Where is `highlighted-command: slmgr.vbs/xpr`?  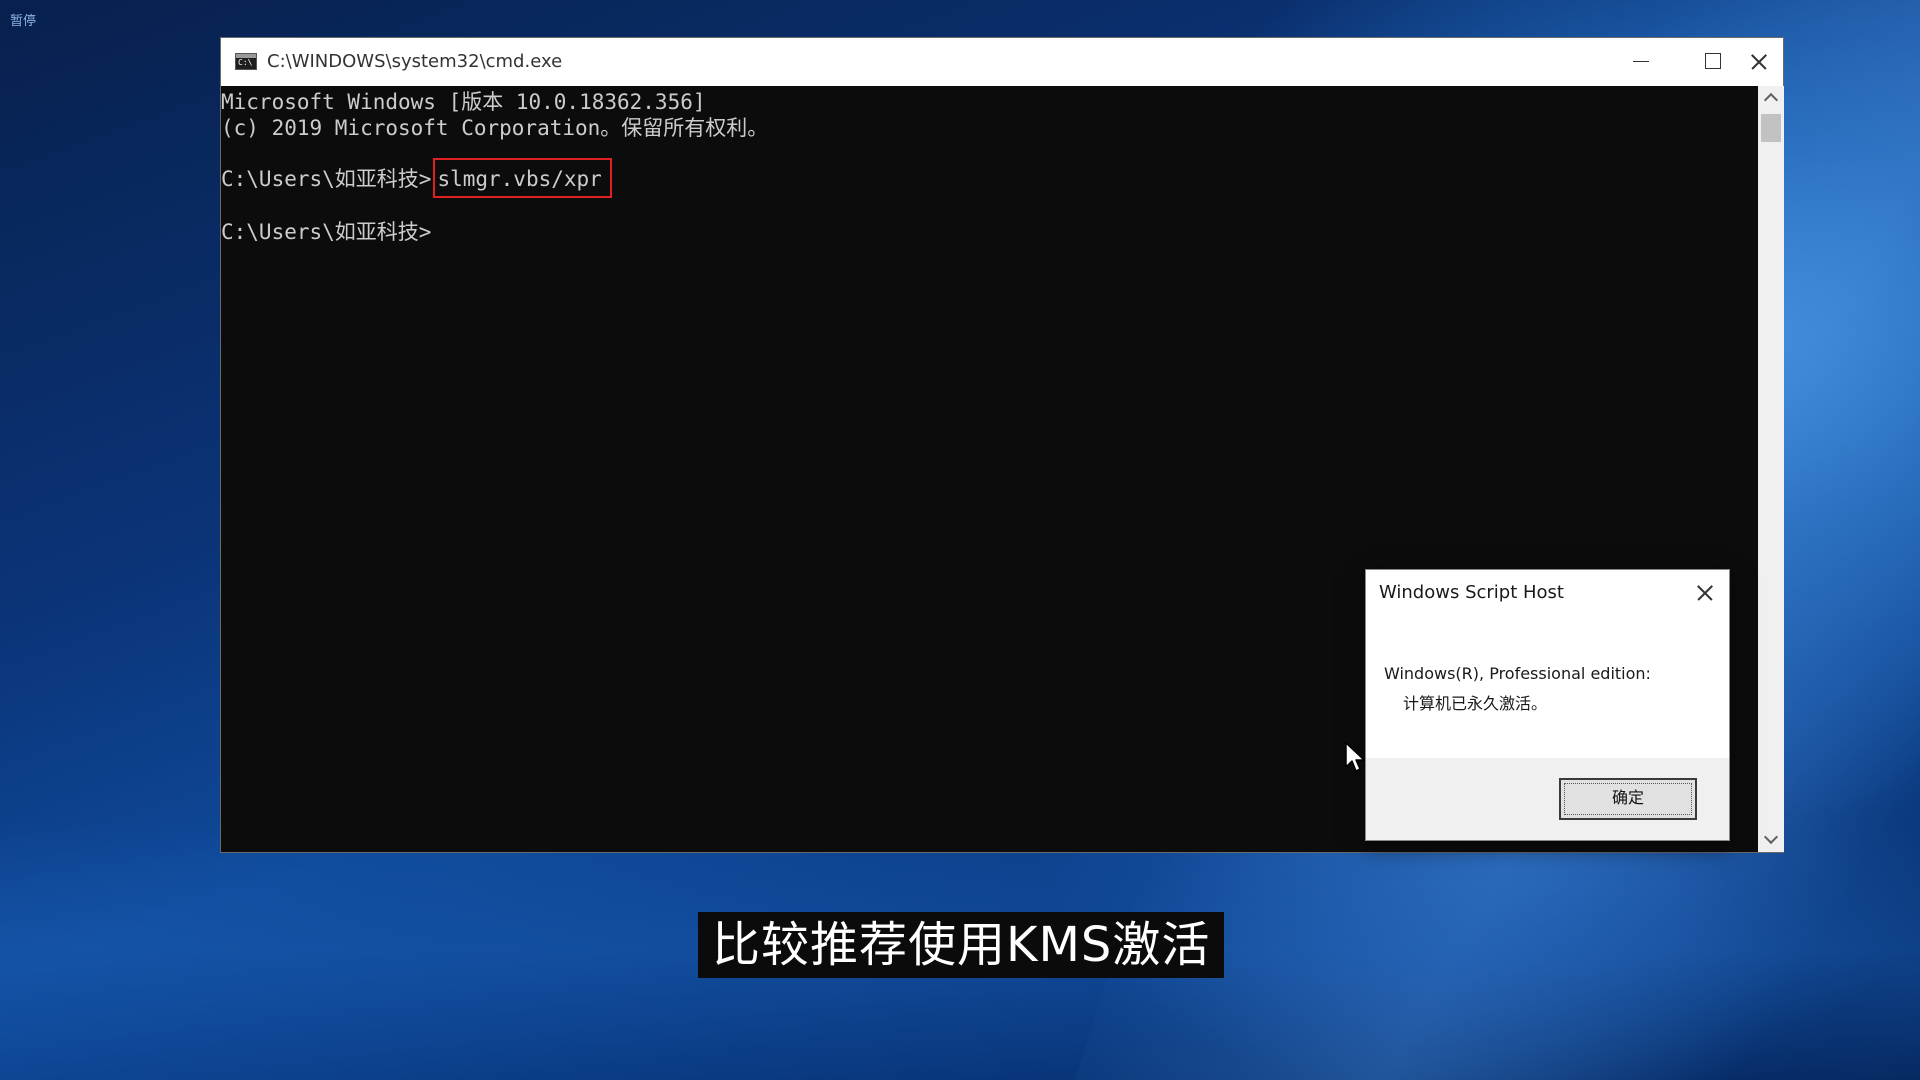 highlighted-command: slmgr.vbs/xpr is located at coordinates (522, 178).